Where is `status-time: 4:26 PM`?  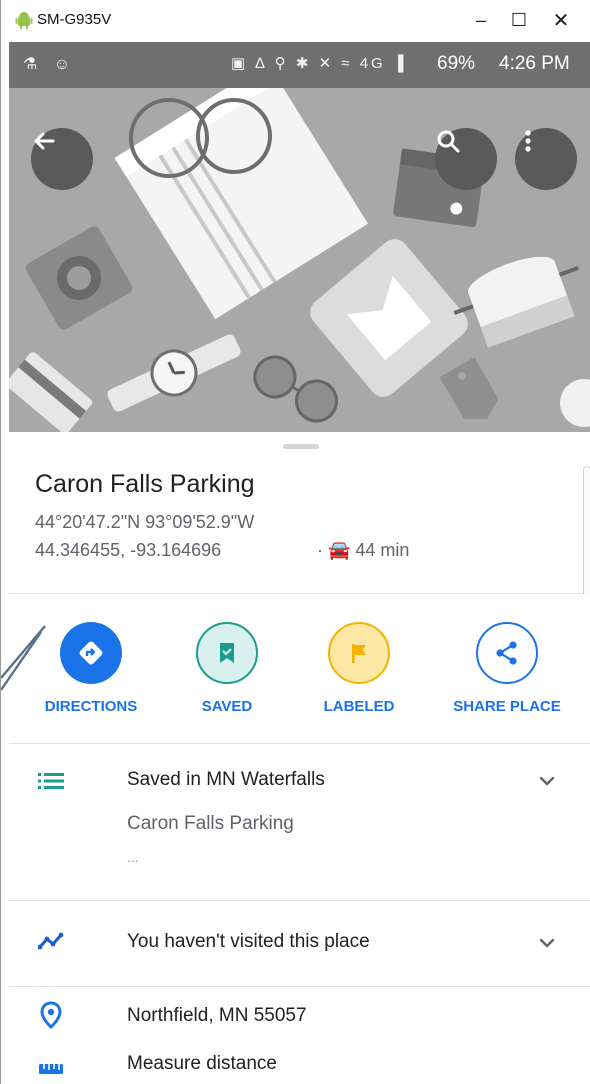 status-time: 4:26 PM is located at coordinates (534, 63).